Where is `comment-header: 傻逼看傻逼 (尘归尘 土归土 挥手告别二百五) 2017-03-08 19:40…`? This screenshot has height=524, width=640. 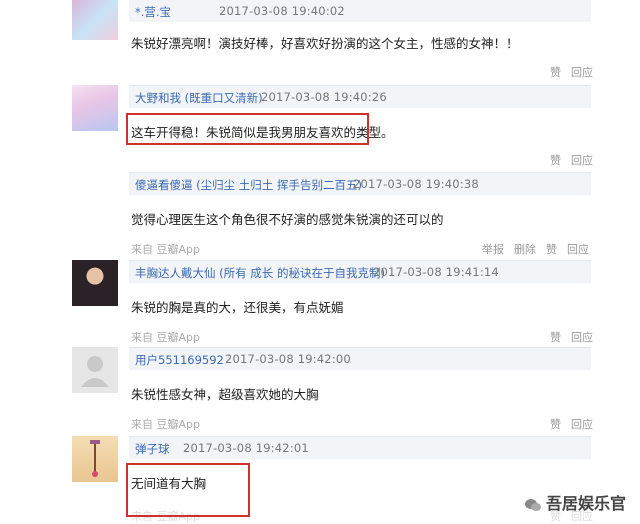 comment-header: 傻逼看傻逼 (尘归尘 土归土 挥手告别二百五) 2017-03-08 19:40… is located at coordinates (360, 183).